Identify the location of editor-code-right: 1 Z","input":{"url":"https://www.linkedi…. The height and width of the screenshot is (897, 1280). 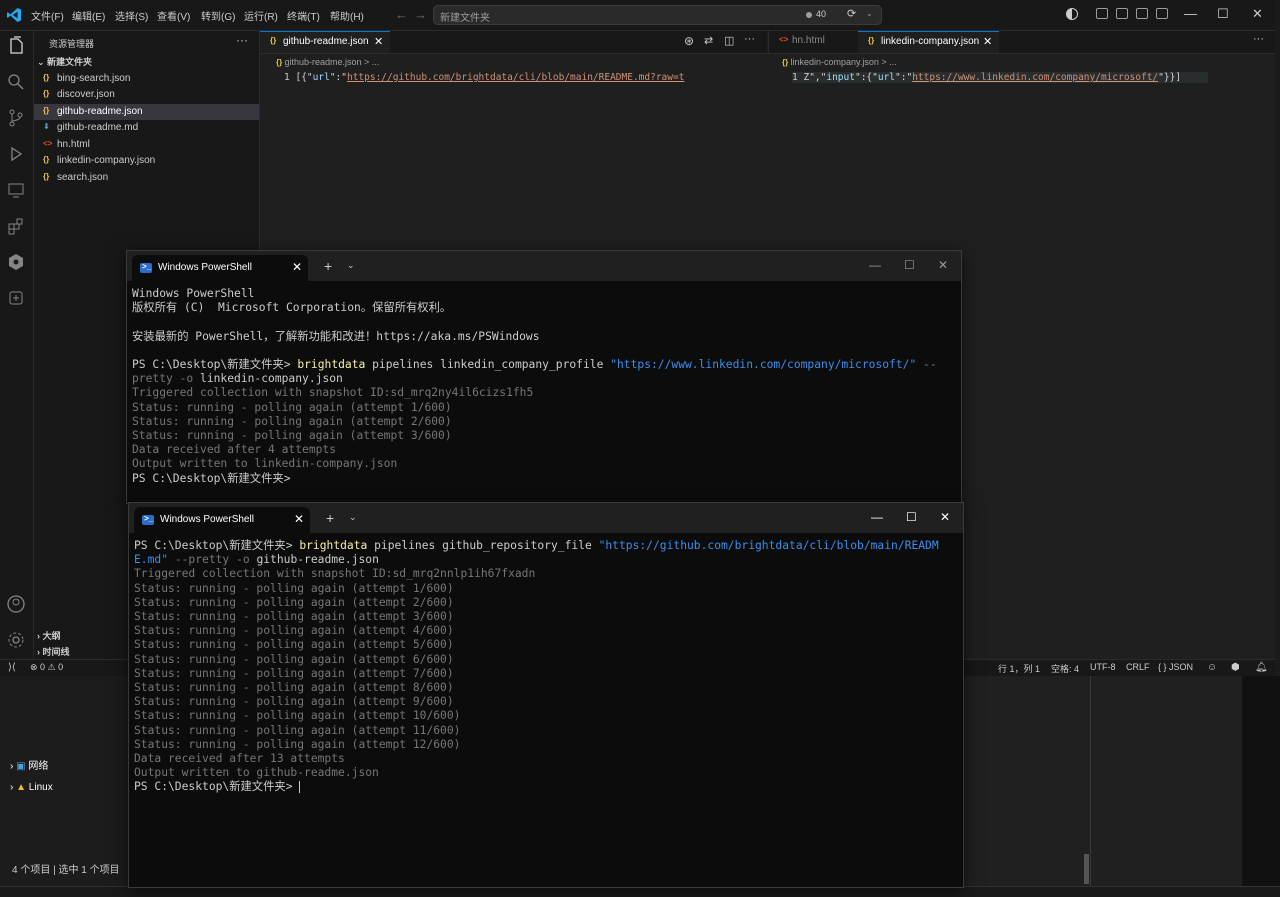
(1000, 77).